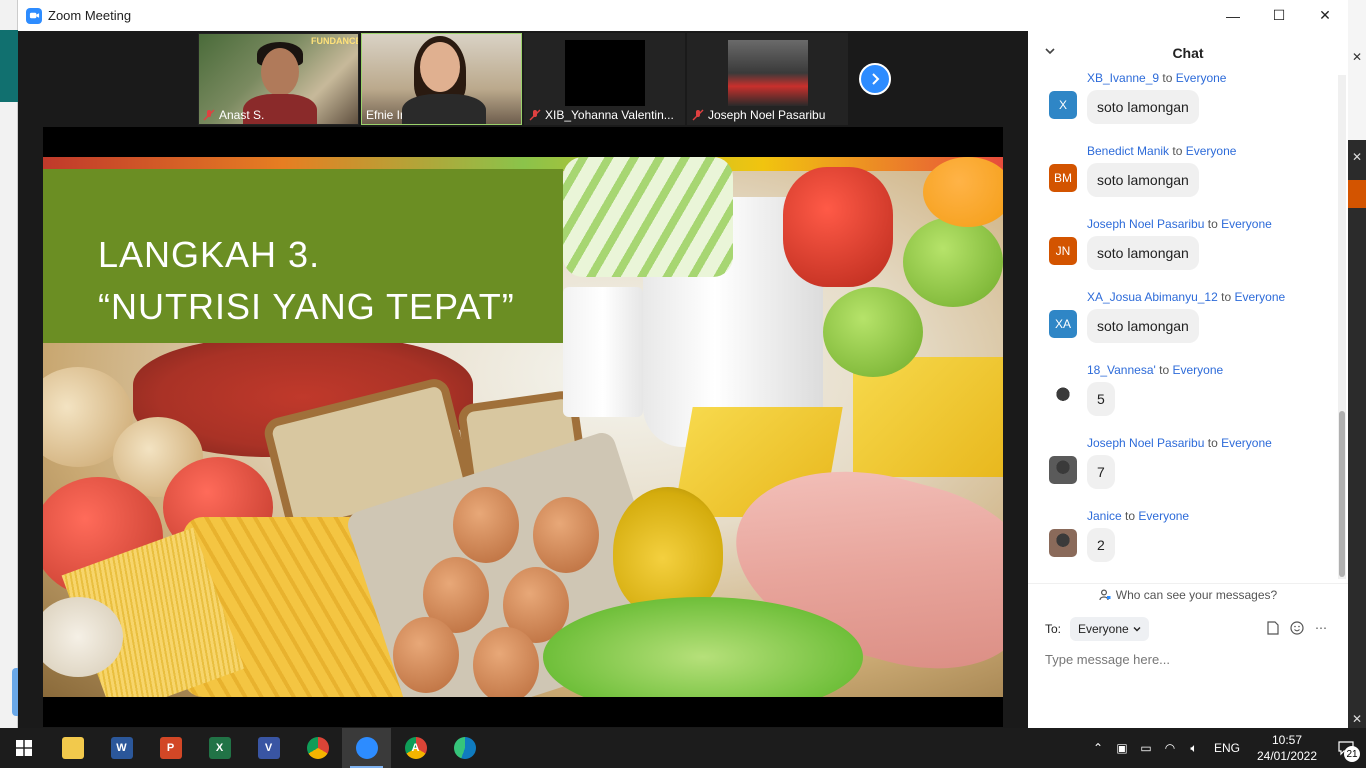 The height and width of the screenshot is (768, 1366). I want to click on chevron-right-icon, so click(876, 79).